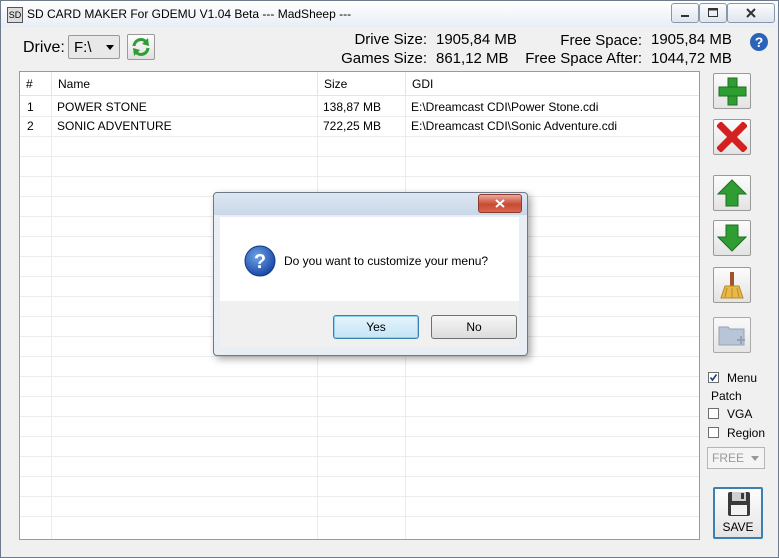 This screenshot has height=558, width=779. I want to click on free-space-value: 1905,84 MB, so click(691, 39).